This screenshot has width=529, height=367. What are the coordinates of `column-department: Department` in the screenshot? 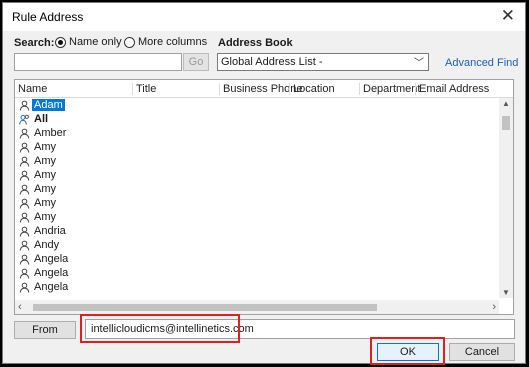 It's located at (389, 89).